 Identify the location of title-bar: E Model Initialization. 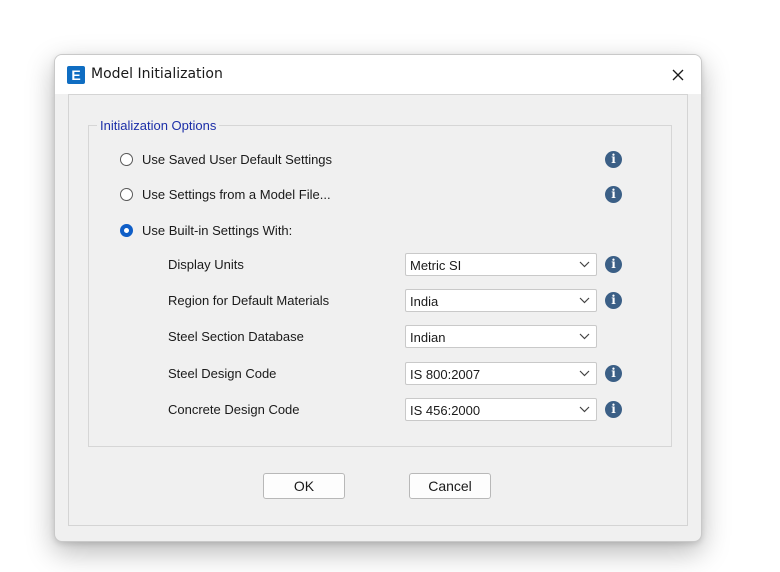
(378, 74).